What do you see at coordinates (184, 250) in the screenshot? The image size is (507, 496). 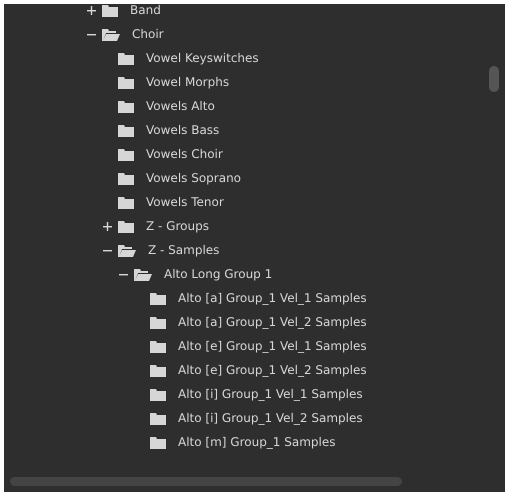 I see `folder-label: Z - Samples` at bounding box center [184, 250].